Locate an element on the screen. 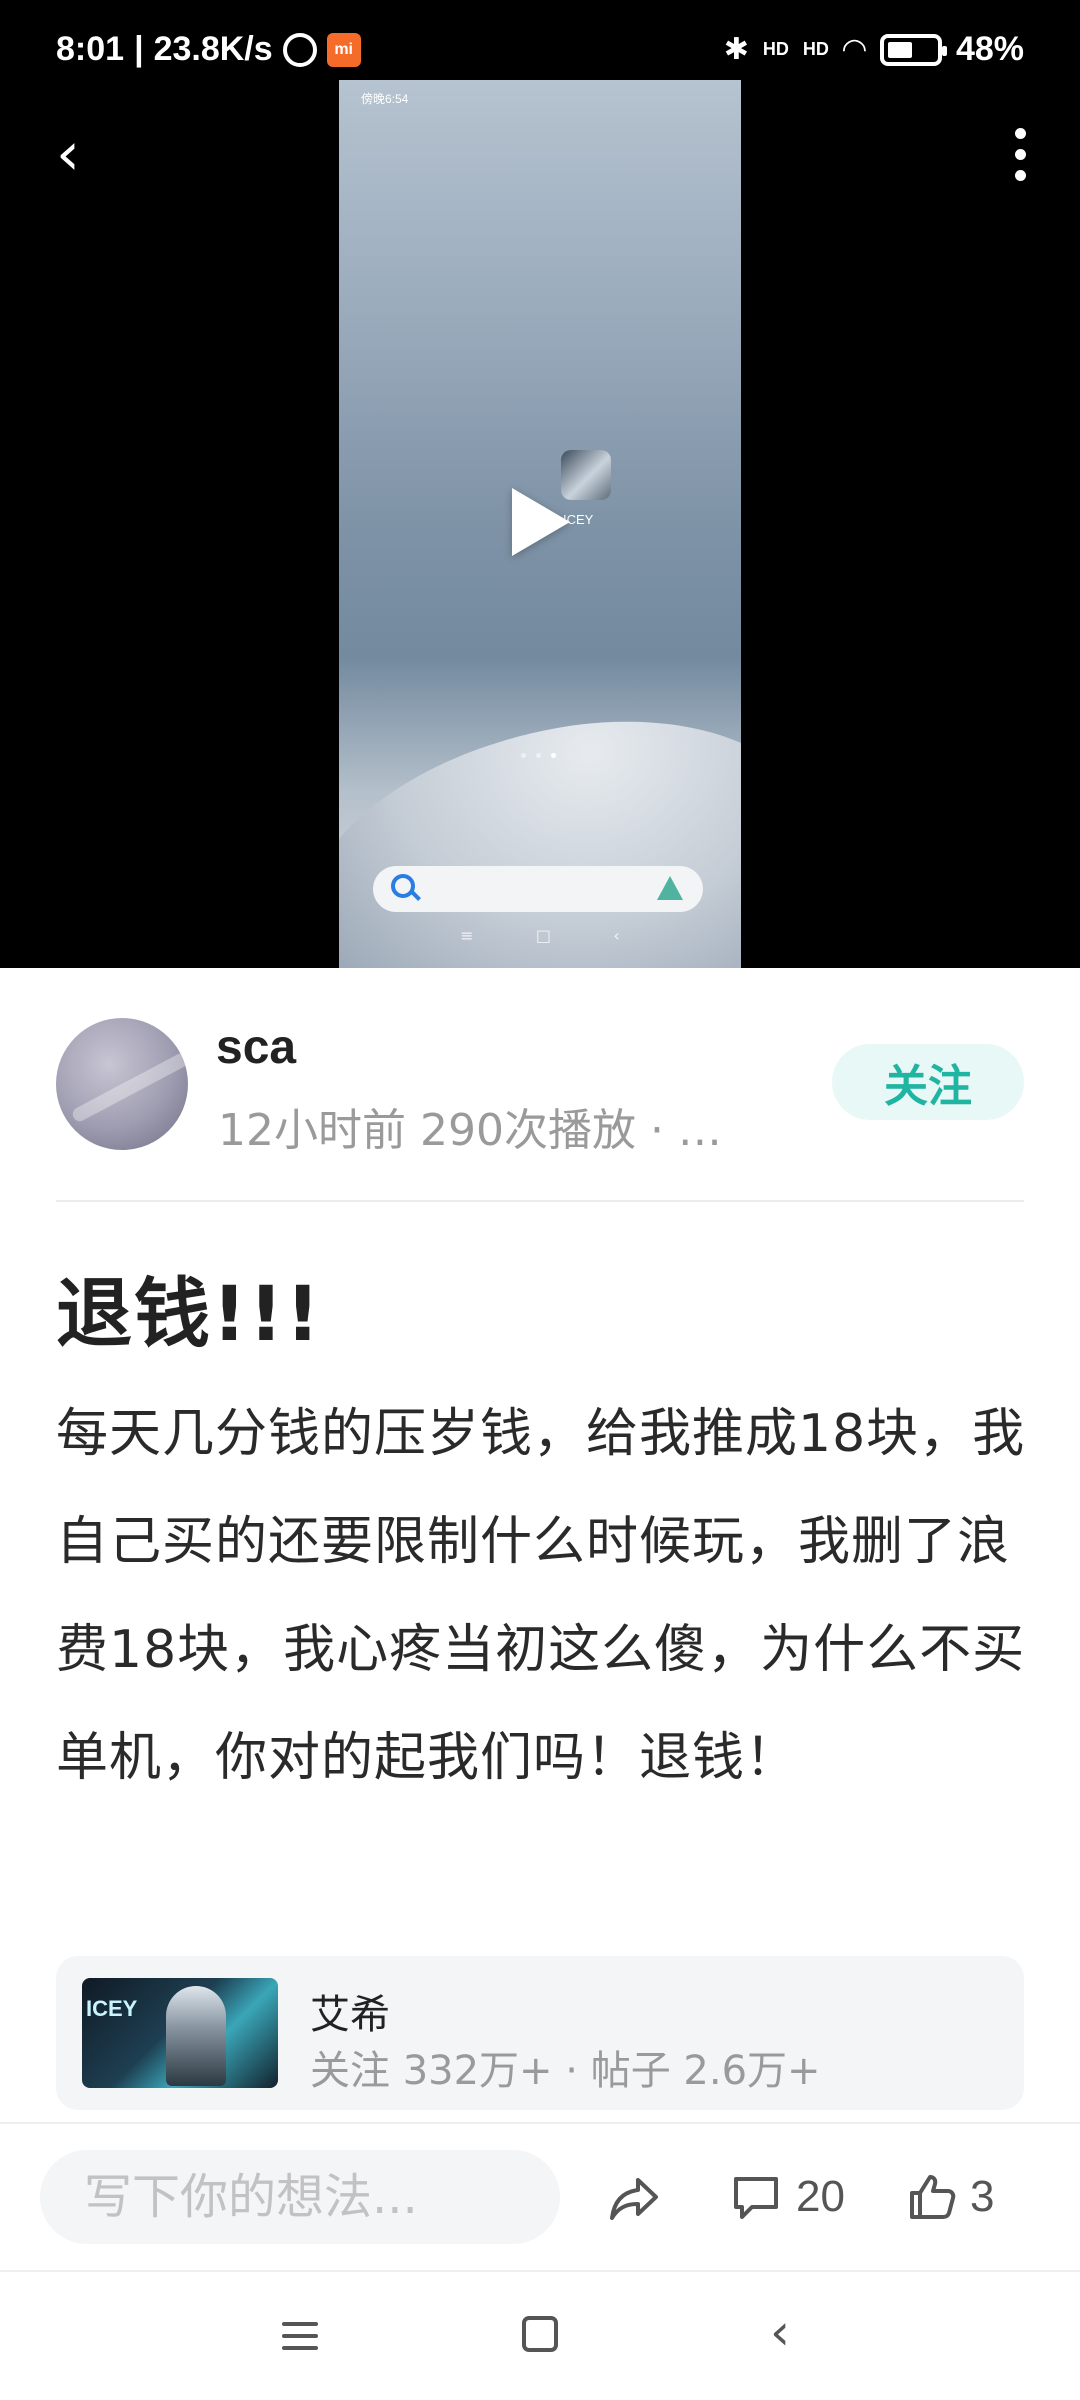 The image size is (1080, 2400). author-row: sca 12小时前 290次播放 · … 关注 is located at coordinates (540, 1084).